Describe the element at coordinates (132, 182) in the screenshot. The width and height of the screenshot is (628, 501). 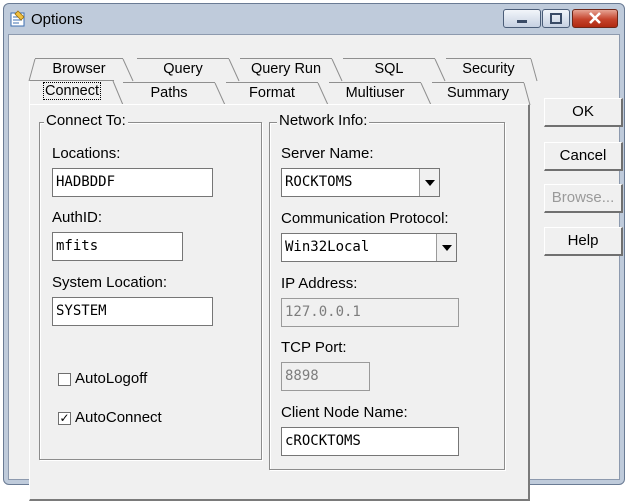
I see `locations-field: HADBDDF` at that location.